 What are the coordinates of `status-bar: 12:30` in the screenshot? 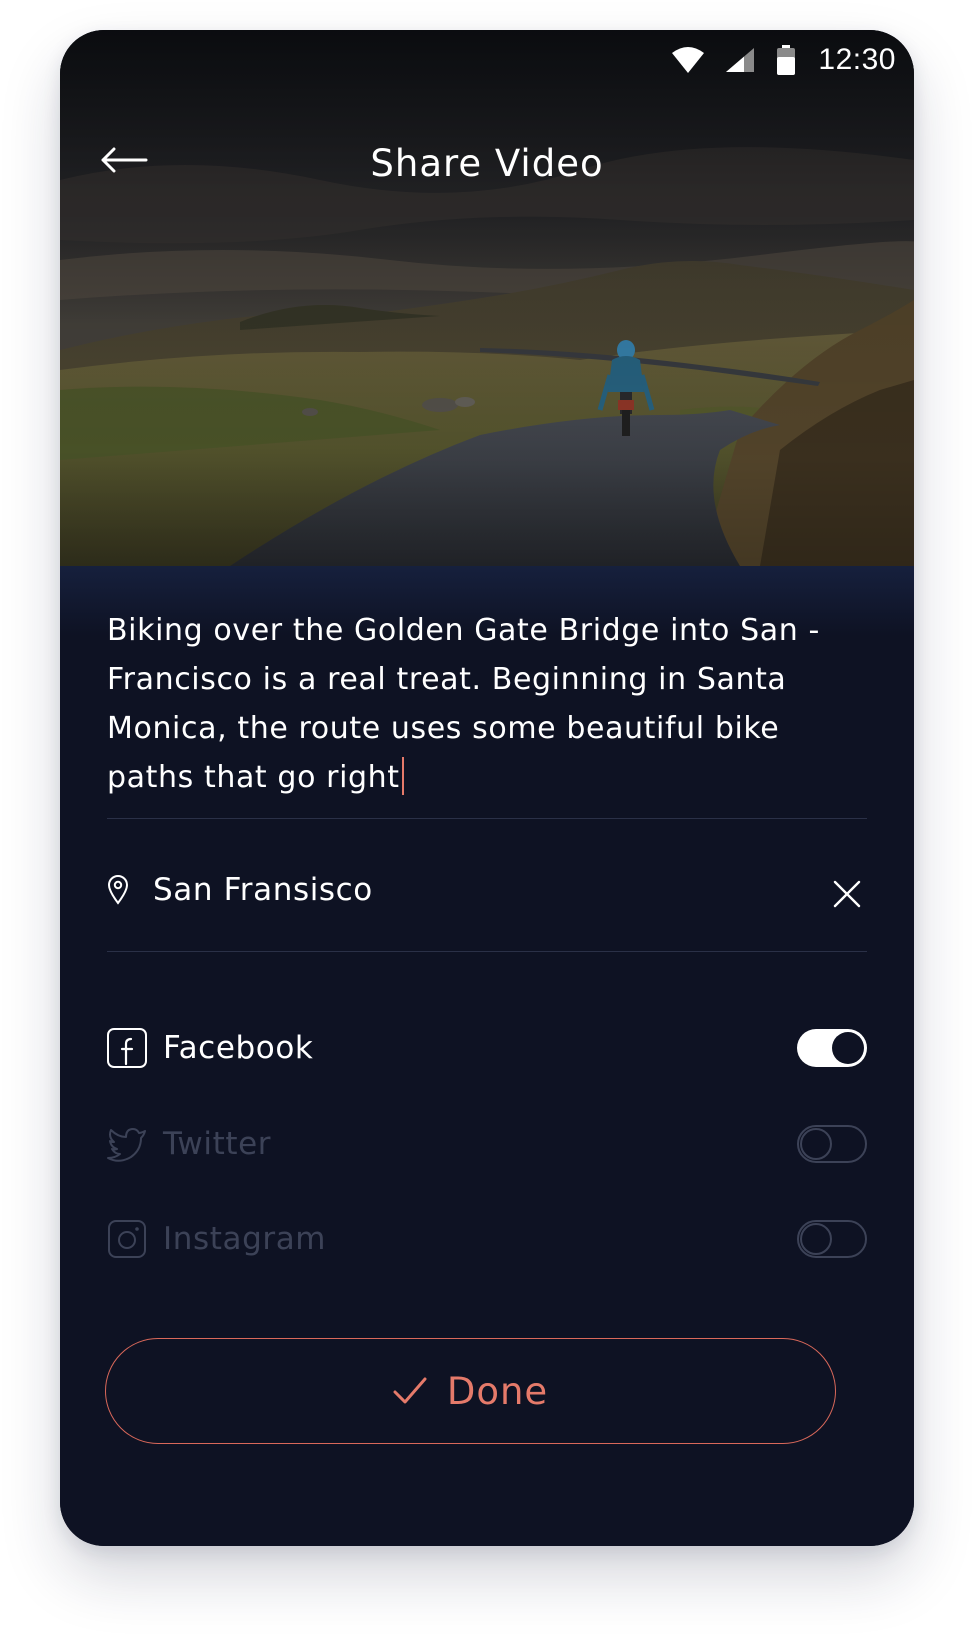 It's located at (784, 60).